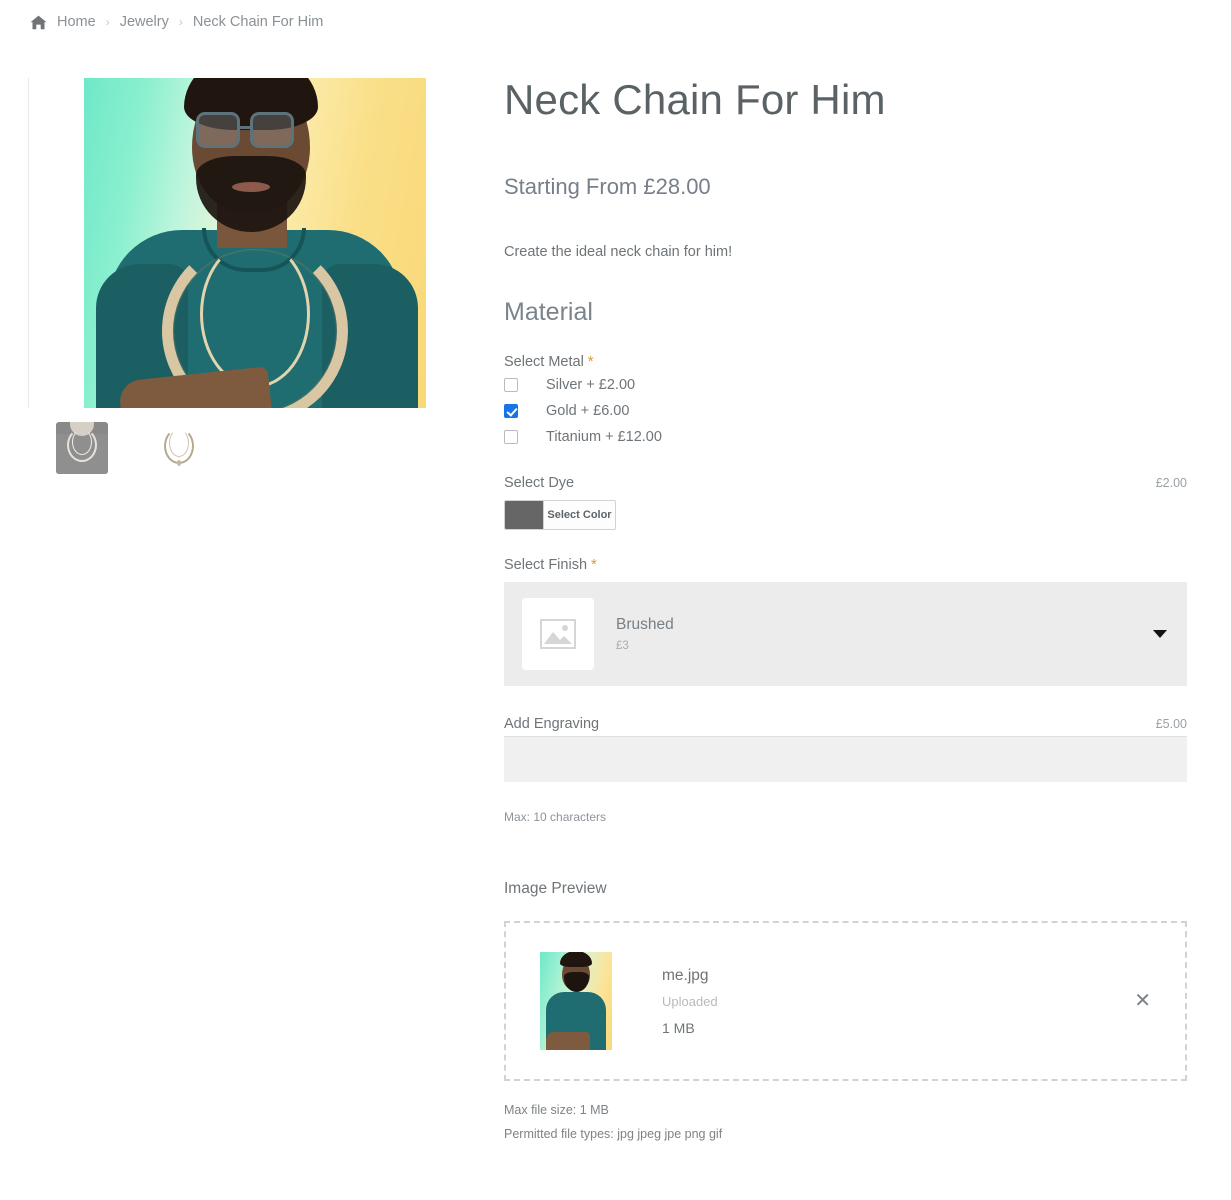 The height and width of the screenshot is (1200, 1231). What do you see at coordinates (591, 385) in the screenshot?
I see `metal-option-silver-label: Silver + £2.00` at bounding box center [591, 385].